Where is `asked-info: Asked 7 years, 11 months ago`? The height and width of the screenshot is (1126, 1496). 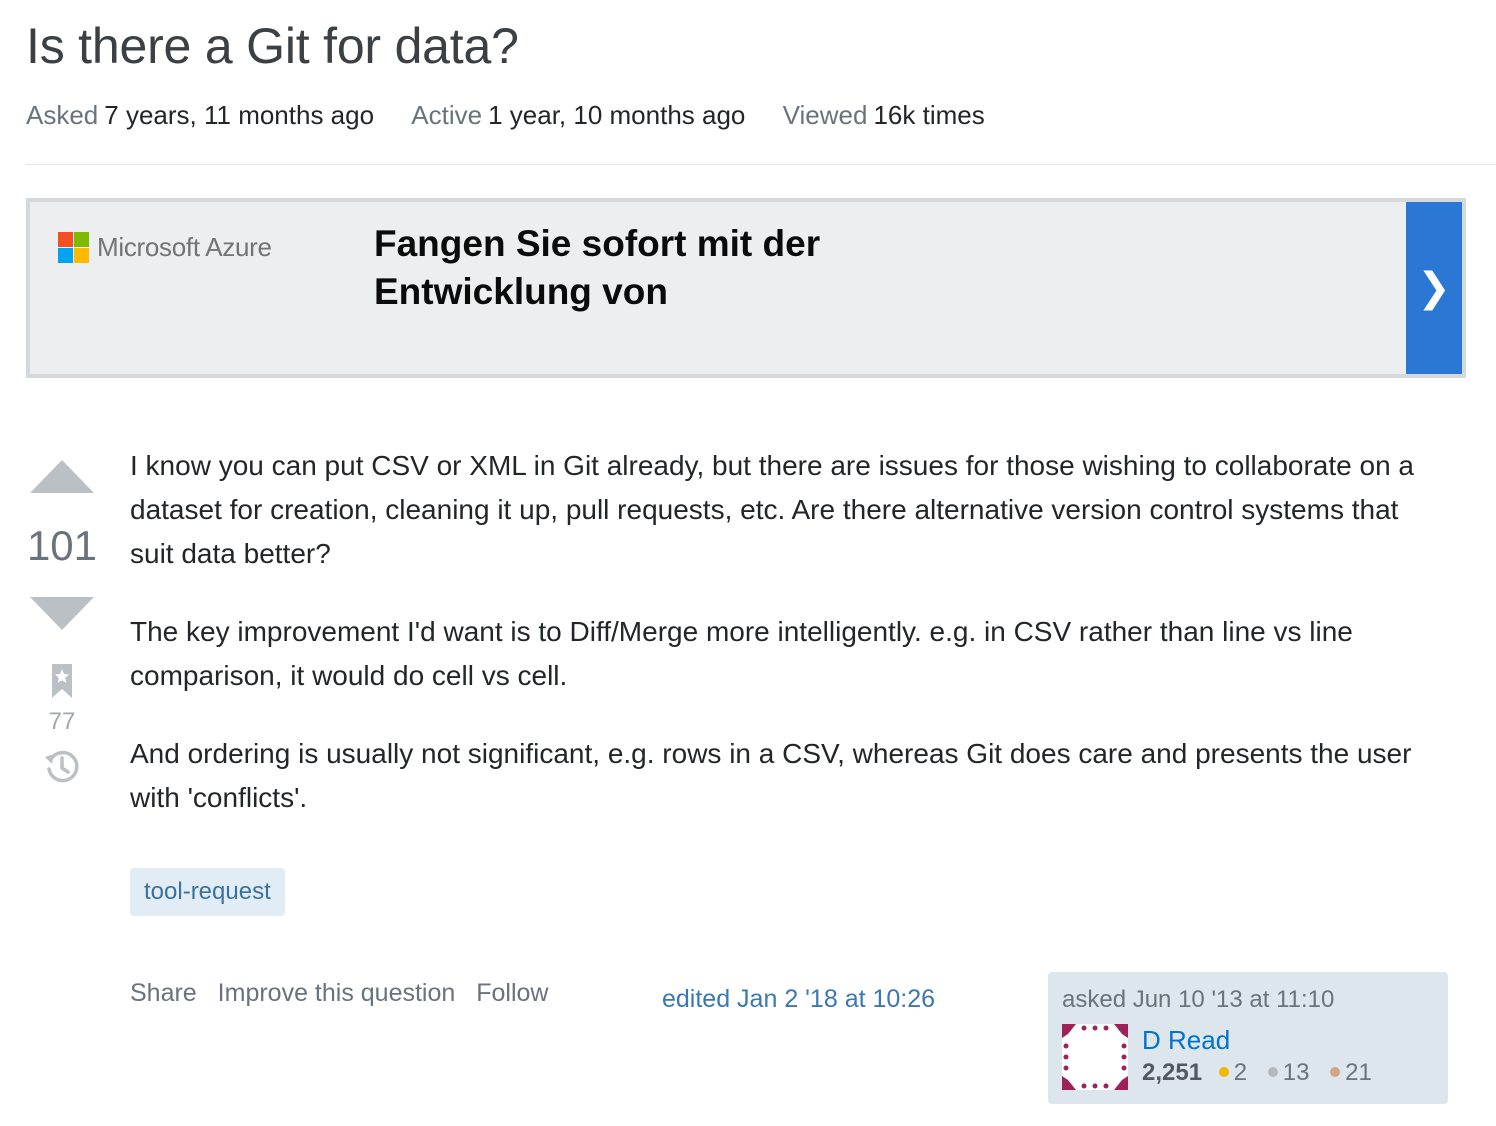 asked-info: Asked 7 years, 11 months ago is located at coordinates (203, 115).